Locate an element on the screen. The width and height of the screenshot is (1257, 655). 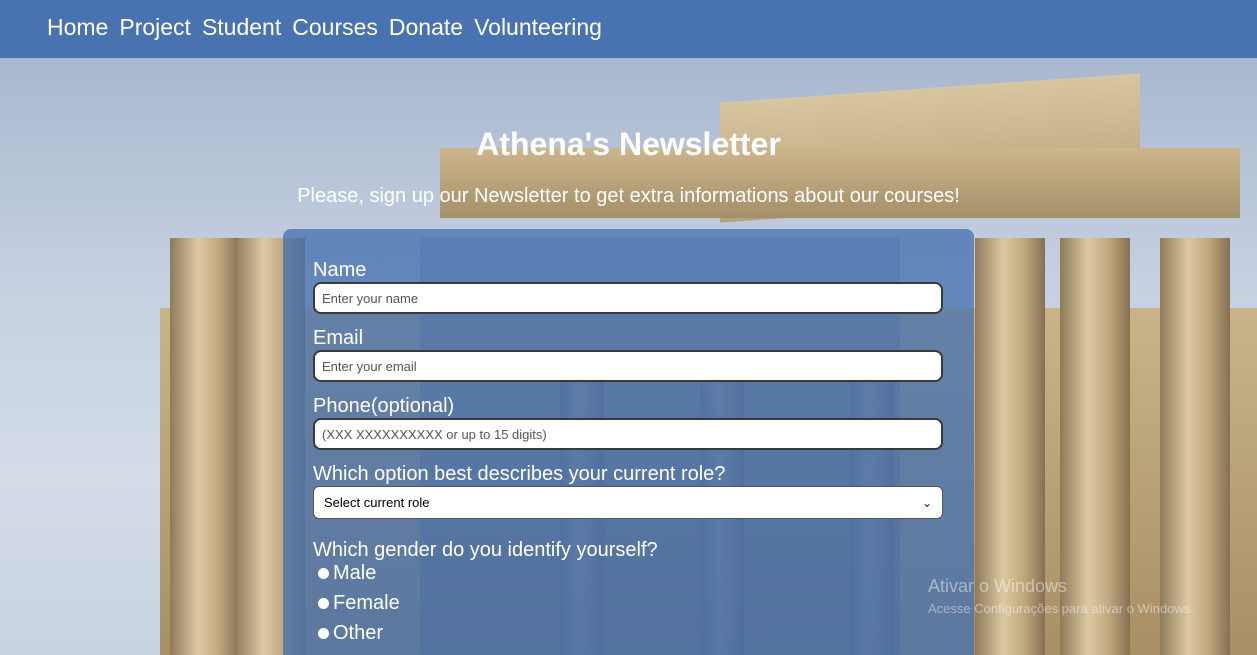
phone-input is located at coordinates (628, 434).